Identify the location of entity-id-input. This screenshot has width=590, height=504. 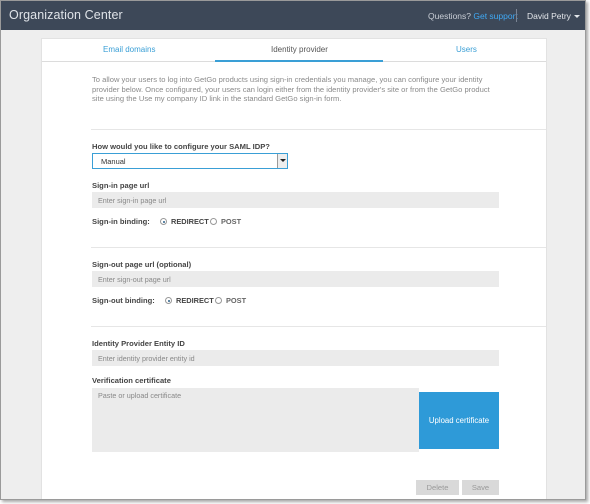
(295, 358).